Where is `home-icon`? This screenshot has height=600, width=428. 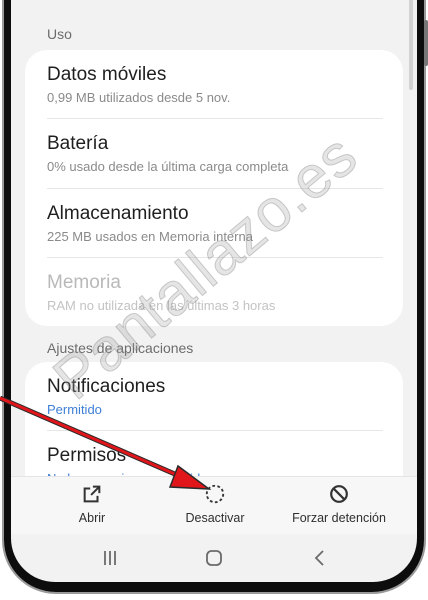 home-icon is located at coordinates (214, 558).